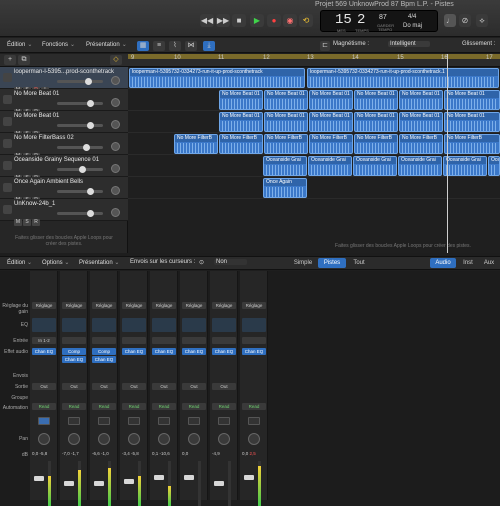 This screenshot has height=506, width=500. I want to click on magnetisme-select: Intelligent, so click(409, 44).